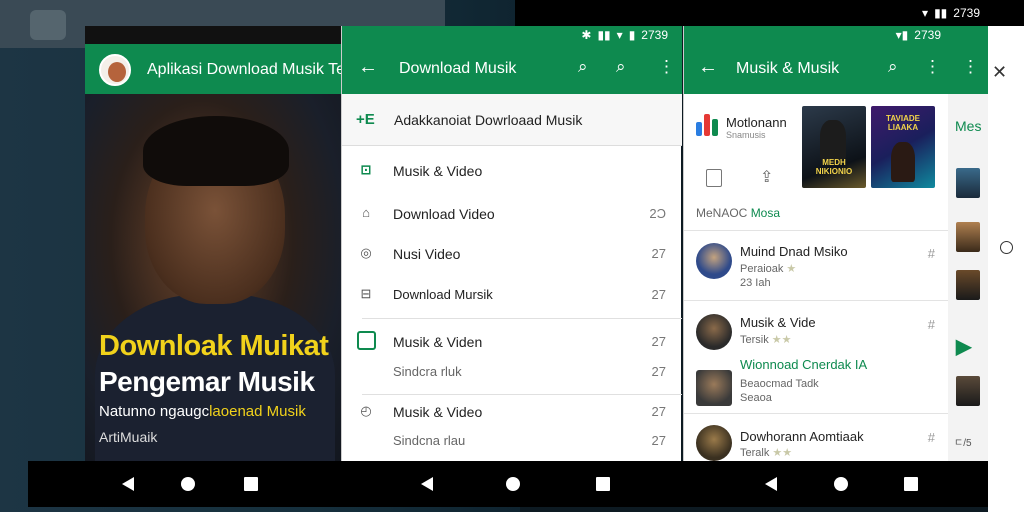 This screenshot has width=1024, height=512. Describe the element at coordinates (522, 318) in the screenshot. I see `divider` at that location.